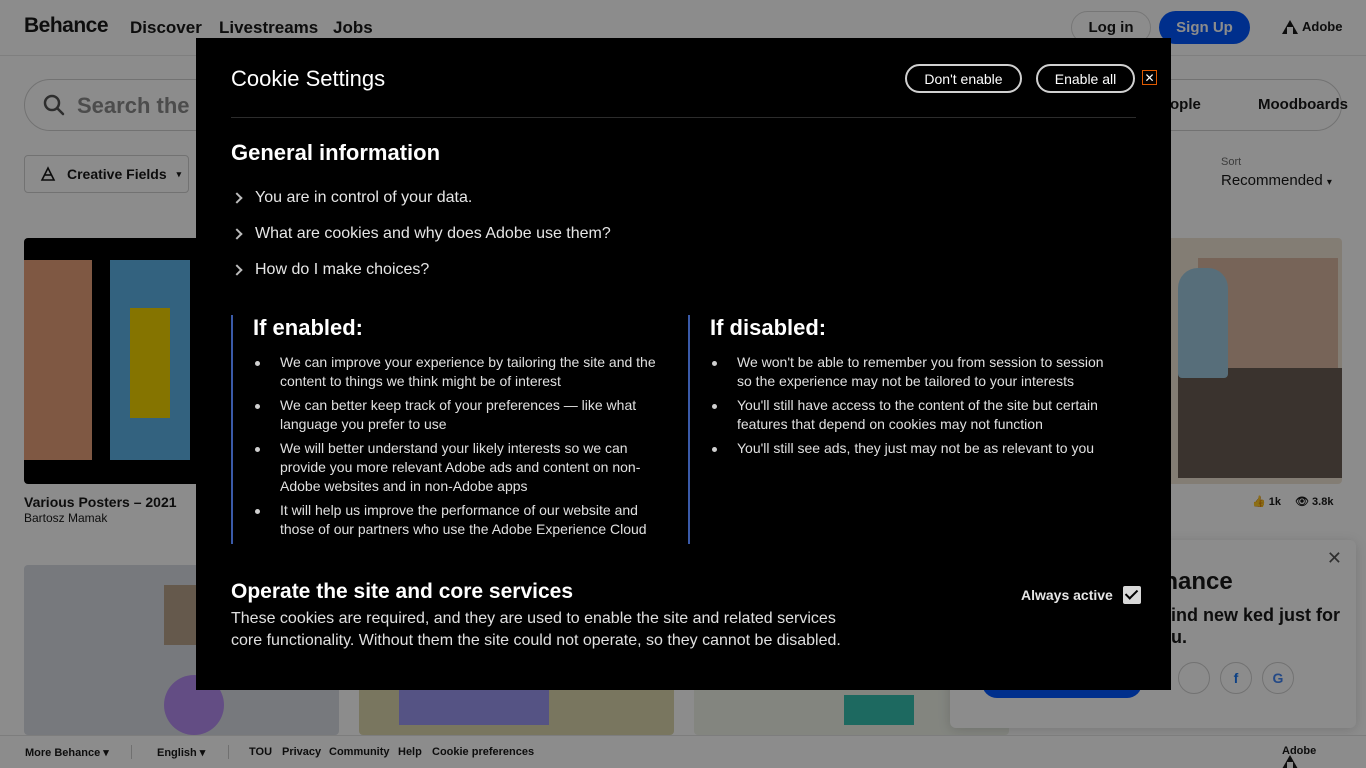 The image size is (1366, 768). I want to click on operate-heading: Operate the site and core services, so click(402, 591).